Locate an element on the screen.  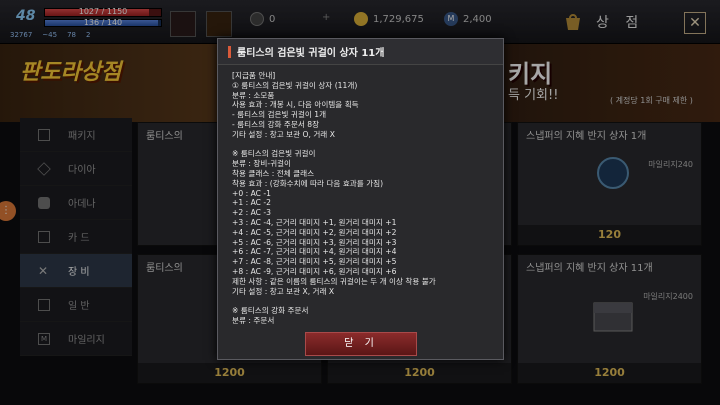
header-accent-mark is located at coordinates (229, 51).